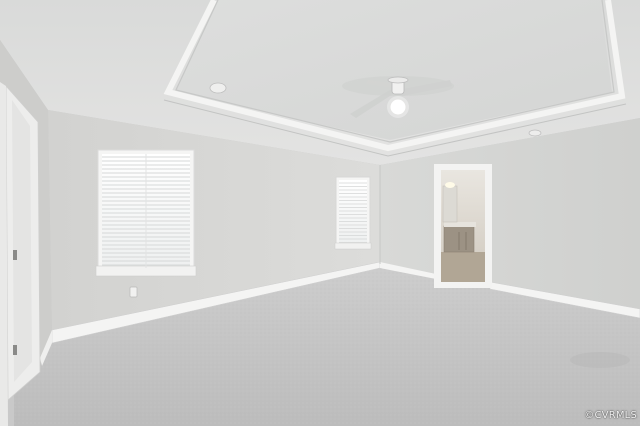 Image resolution: width=640 pixels, height=426 pixels. I want to click on outlet-icon, so click(133, 292).